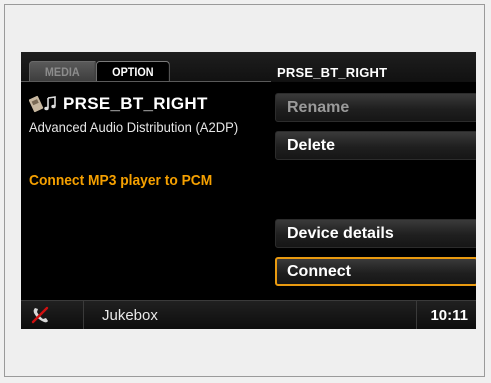 The height and width of the screenshot is (383, 491). What do you see at coordinates (375, 233) in the screenshot?
I see `device-details-button: Device details` at bounding box center [375, 233].